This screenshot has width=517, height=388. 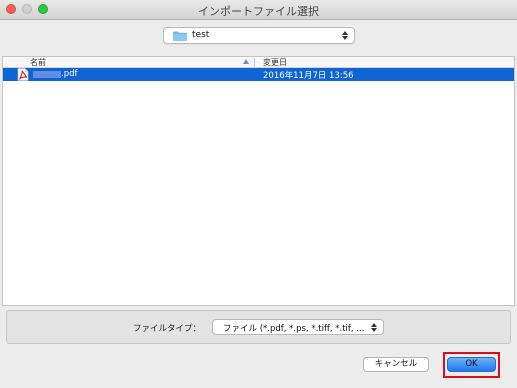 I want to click on folder-popup-button: test, so click(x=259, y=35).